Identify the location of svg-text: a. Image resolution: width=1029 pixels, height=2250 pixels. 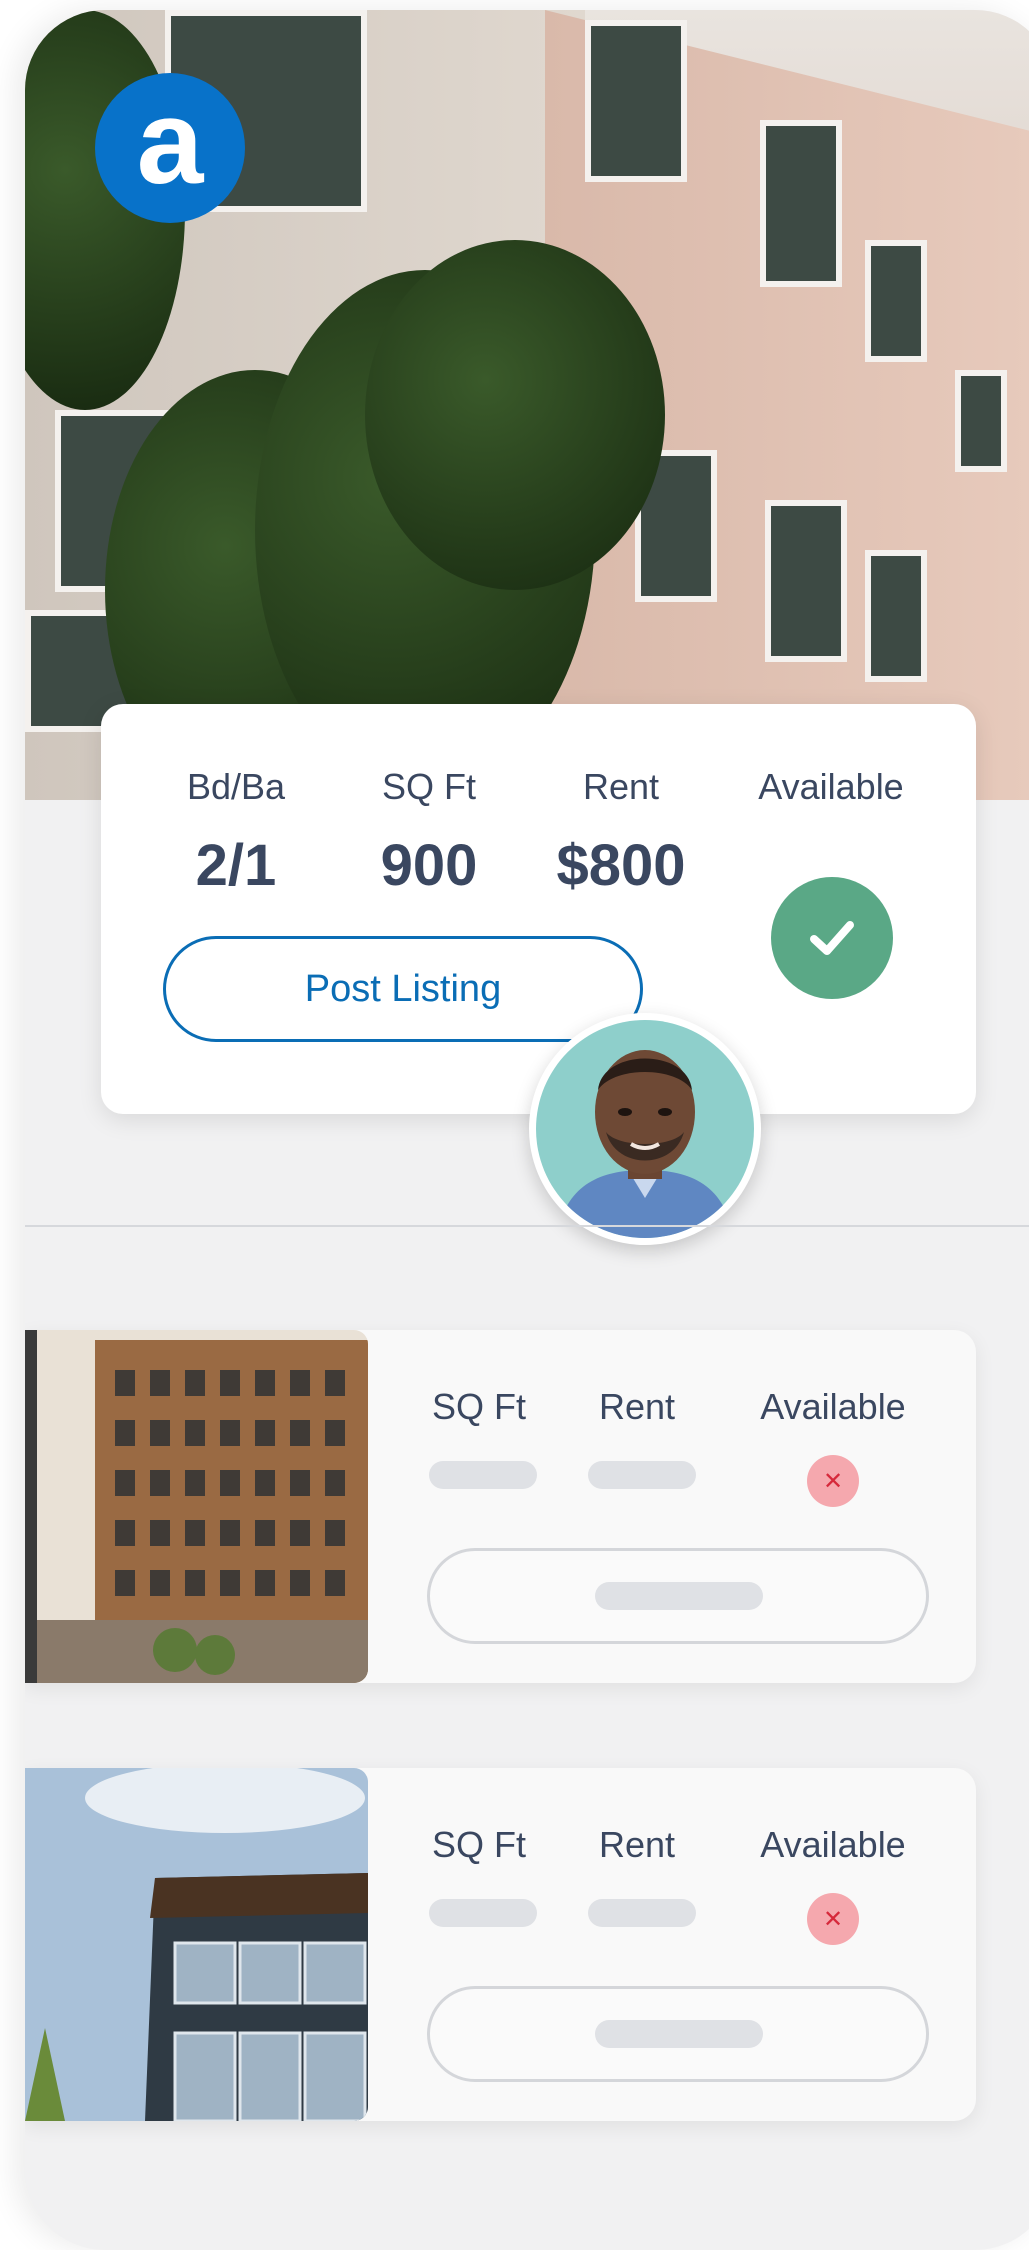
(171, 148).